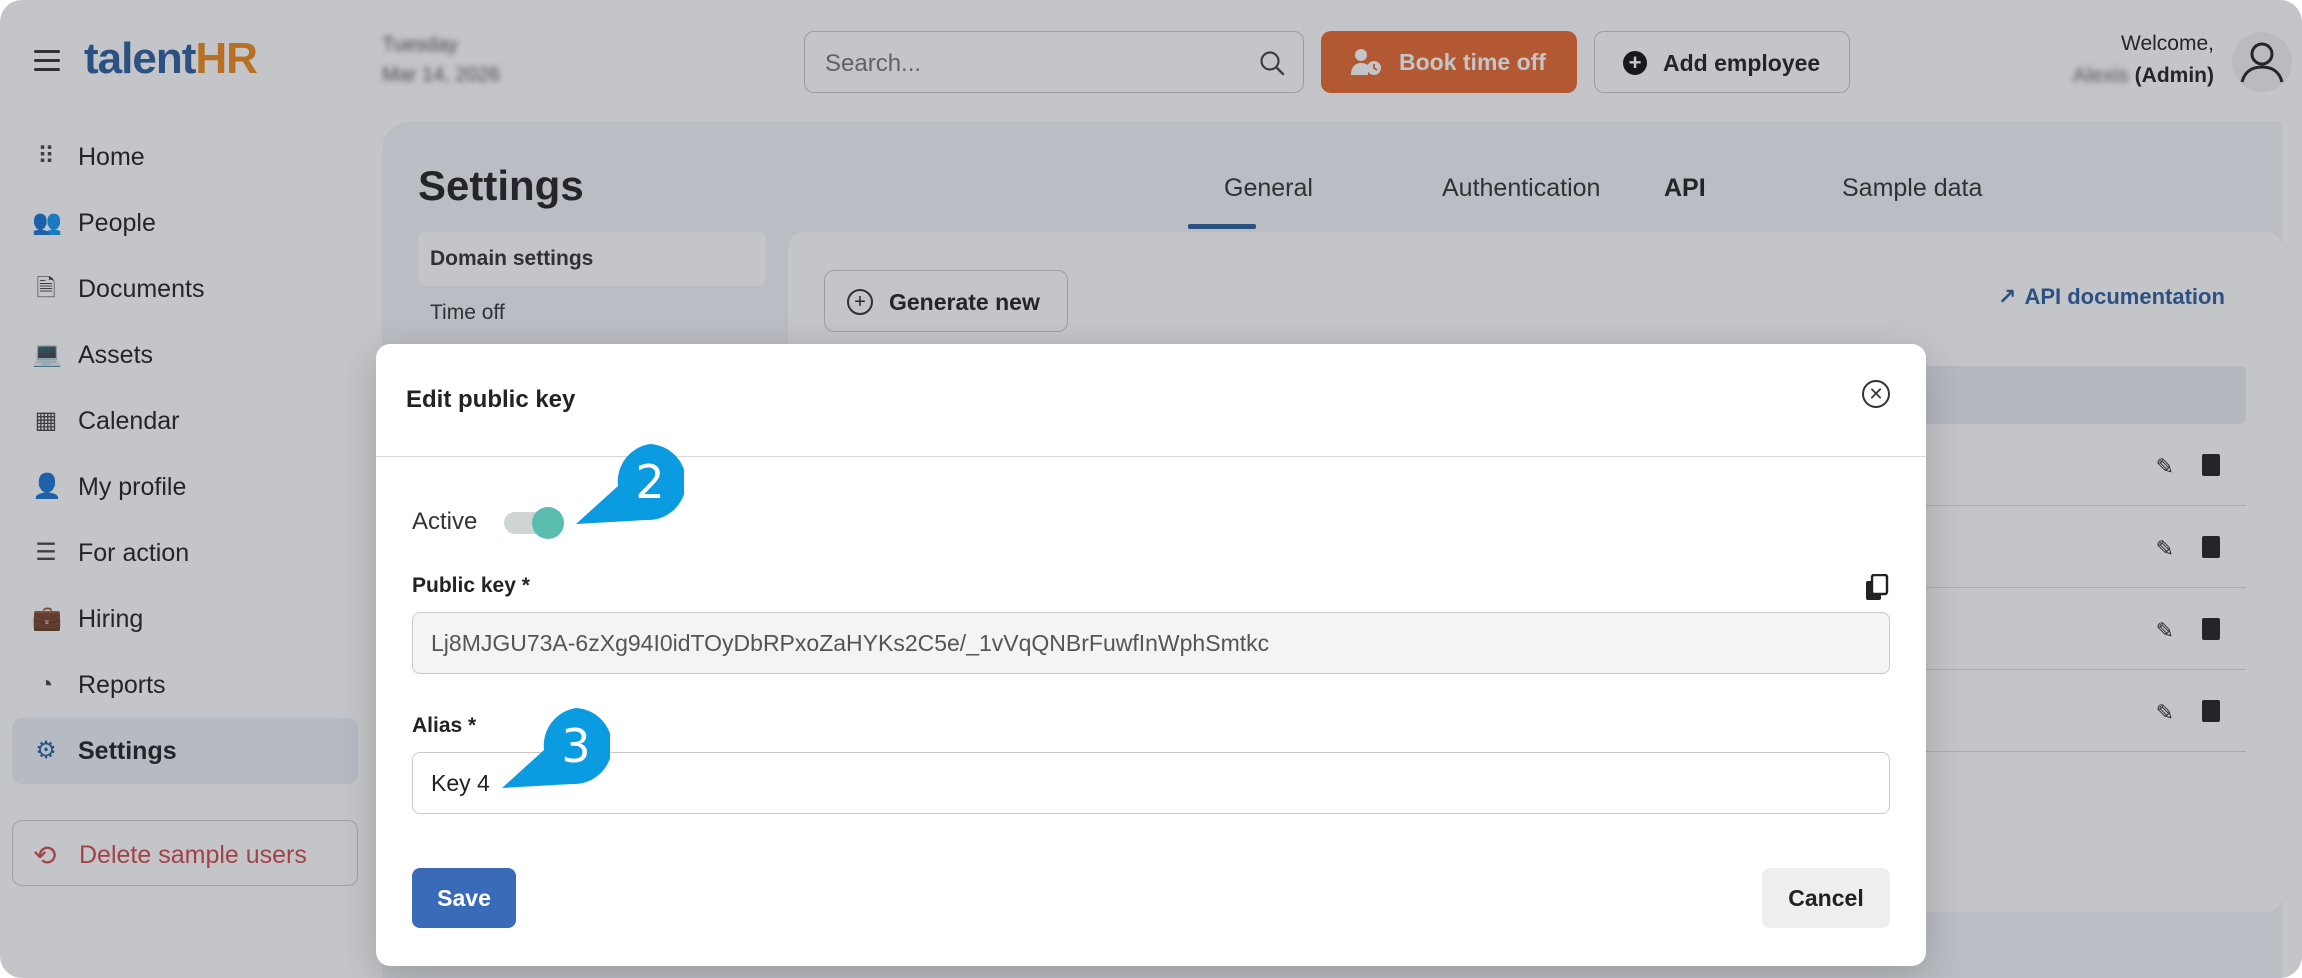  I want to click on callout-number: 3, so click(576, 746).